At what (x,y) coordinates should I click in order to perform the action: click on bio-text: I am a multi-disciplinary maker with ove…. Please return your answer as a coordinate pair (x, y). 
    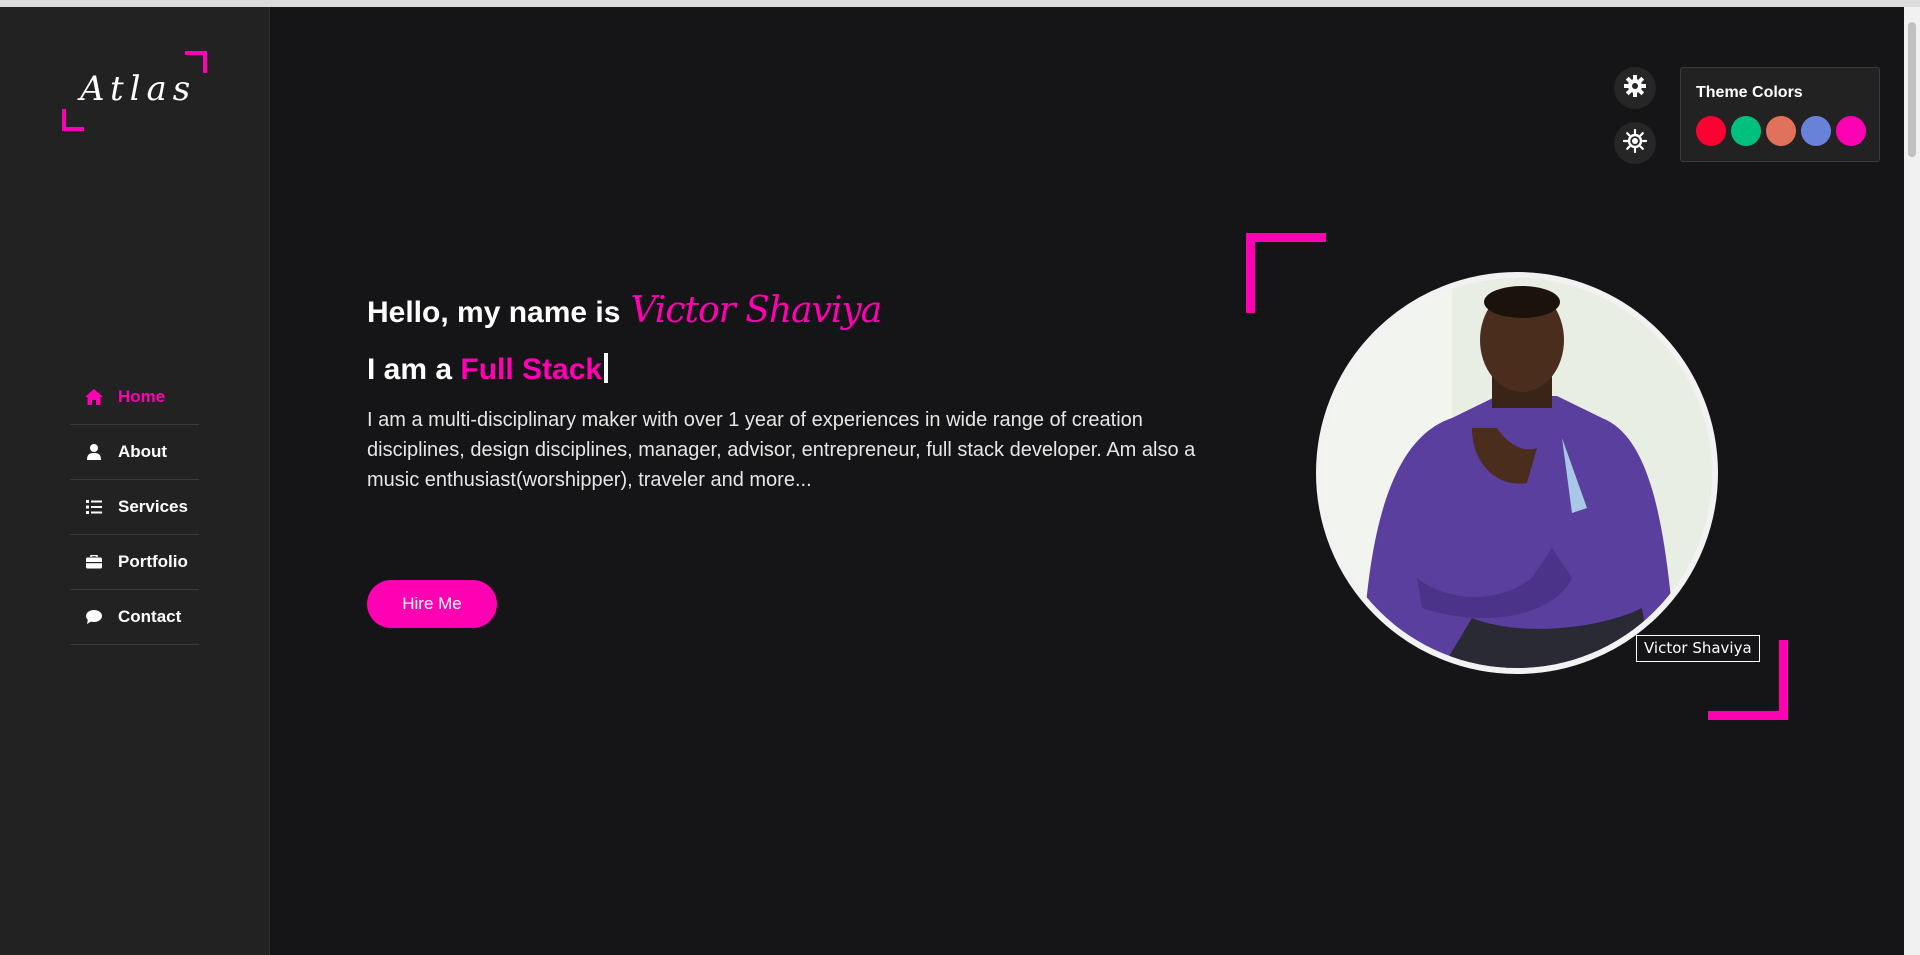
    Looking at the image, I should click on (781, 450).